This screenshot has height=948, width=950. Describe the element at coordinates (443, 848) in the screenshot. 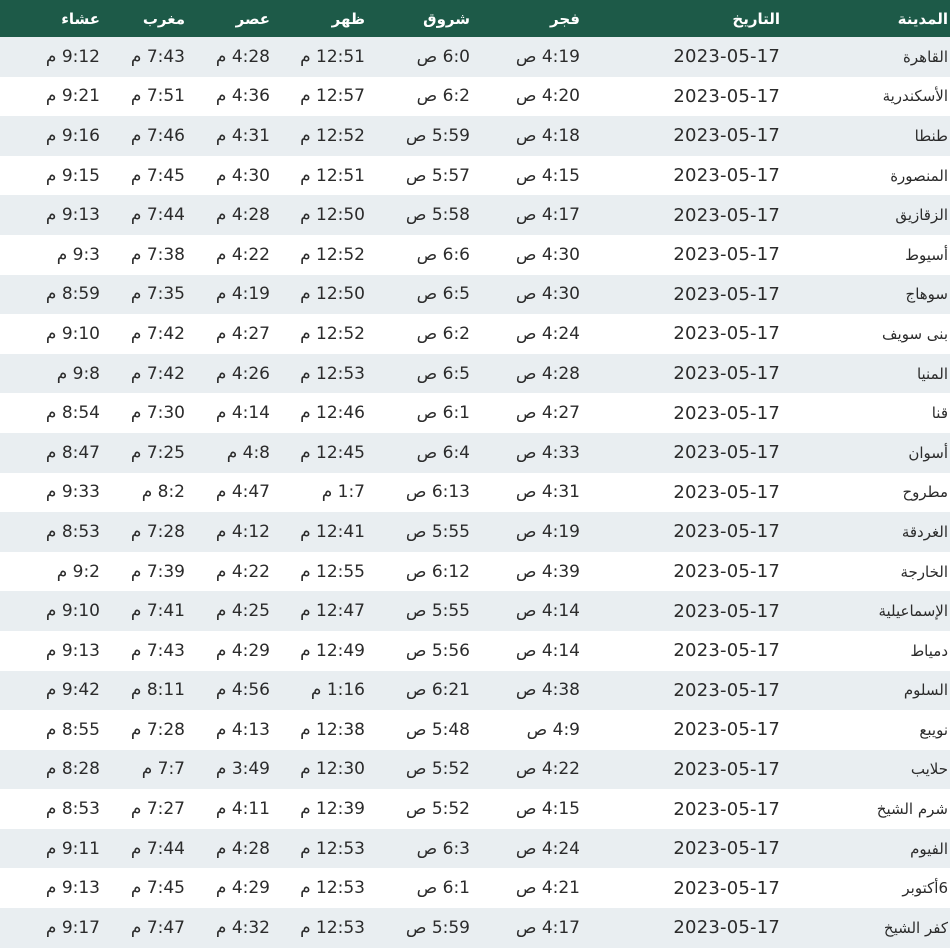

I see `cell-sunrise: 6:3 ص` at that location.